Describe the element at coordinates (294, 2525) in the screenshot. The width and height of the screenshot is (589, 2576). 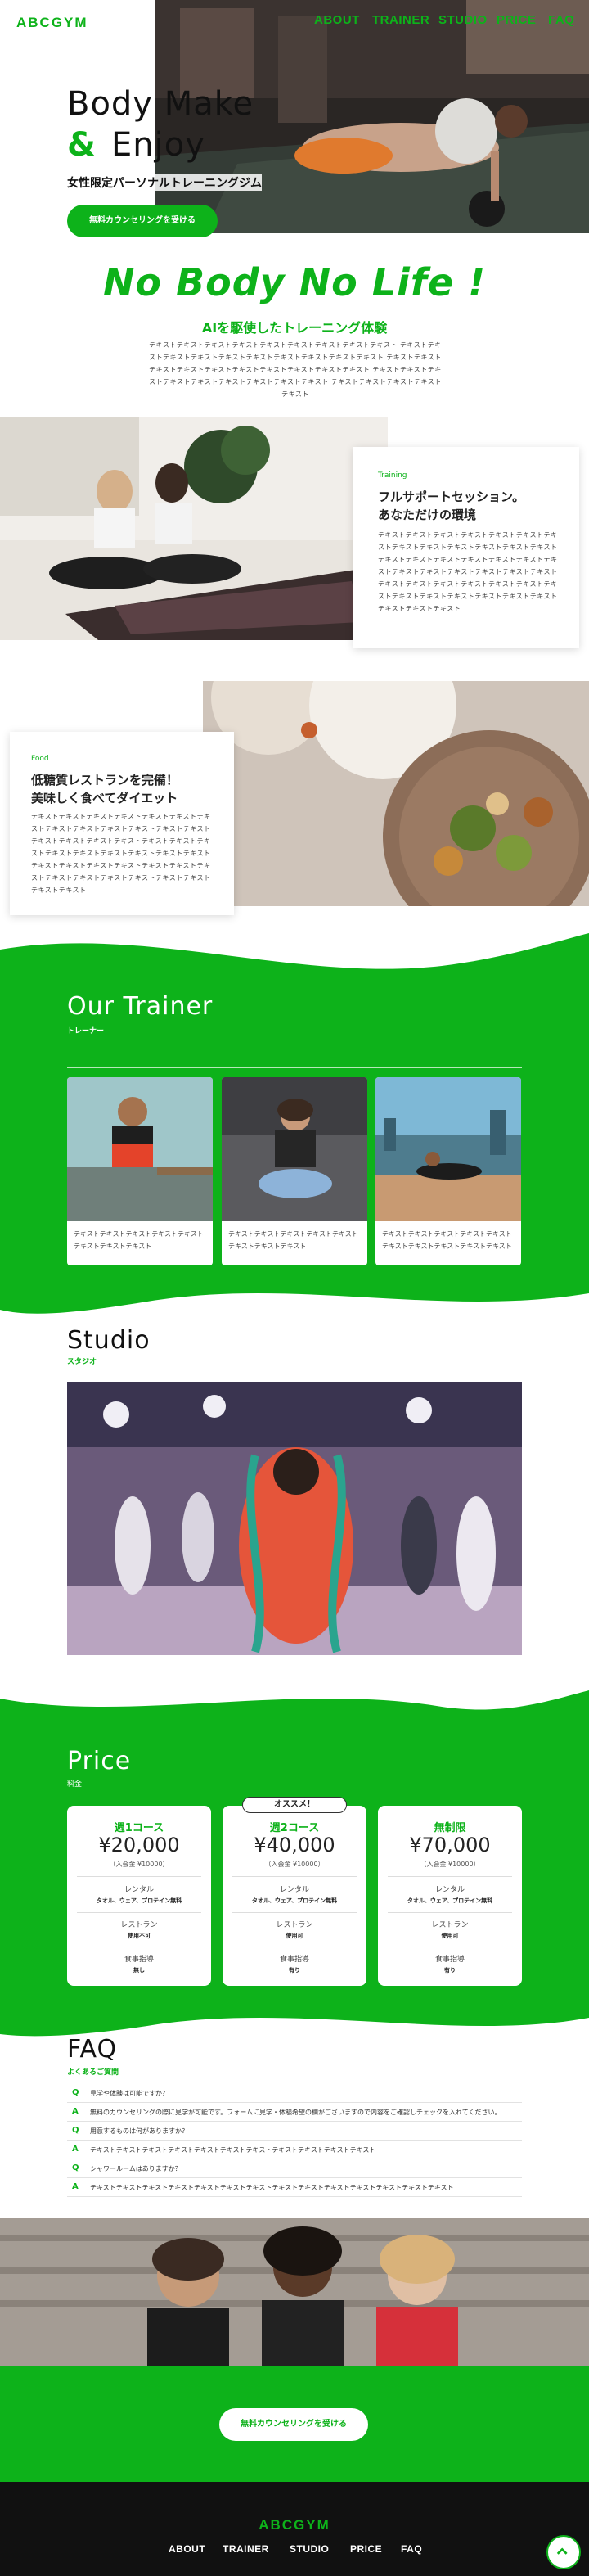
I see `footer-logo: ABCGYM` at that location.